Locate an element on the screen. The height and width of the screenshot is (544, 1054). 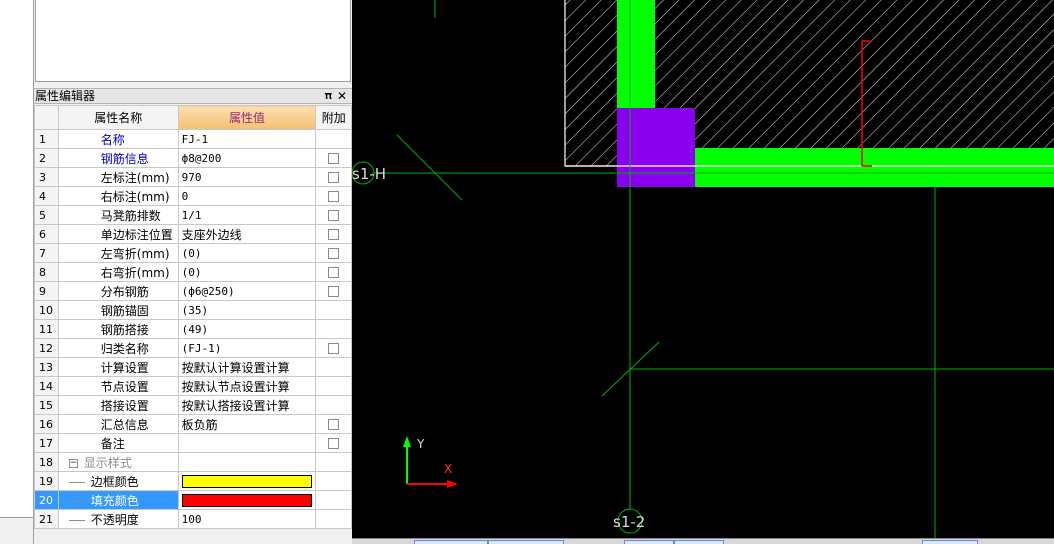
property-row: 13 计算设置 按默认计算设置计算 is located at coordinates (193, 367).